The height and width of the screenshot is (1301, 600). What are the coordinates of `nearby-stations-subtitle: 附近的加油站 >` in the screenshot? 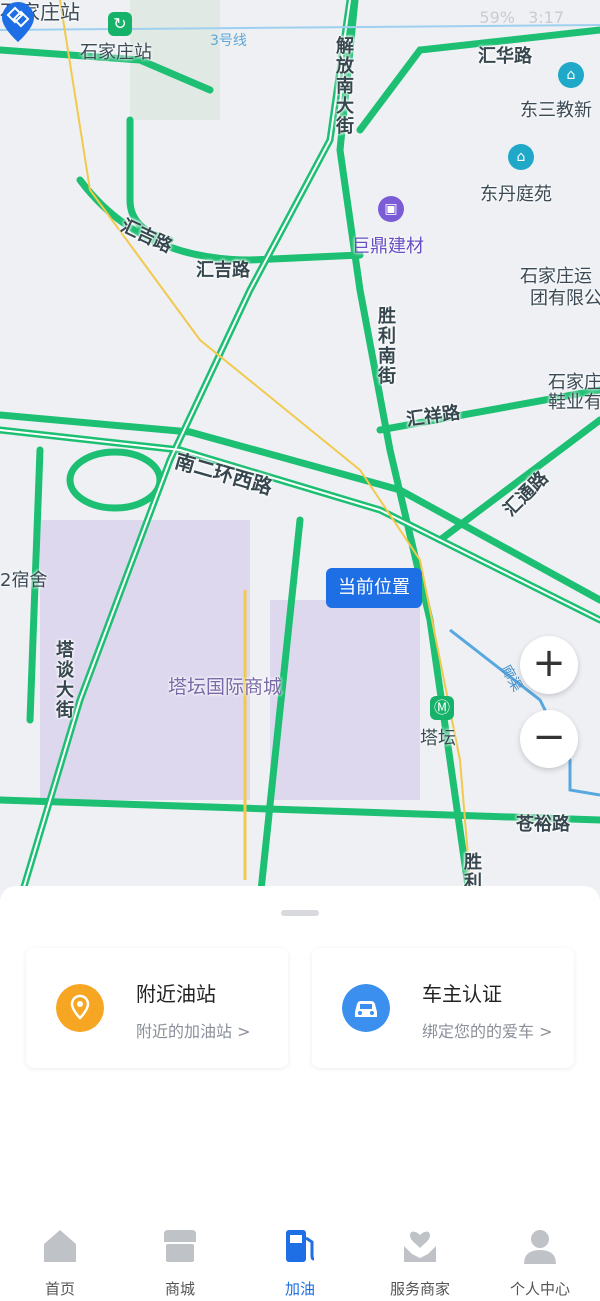 It's located at (193, 1031).